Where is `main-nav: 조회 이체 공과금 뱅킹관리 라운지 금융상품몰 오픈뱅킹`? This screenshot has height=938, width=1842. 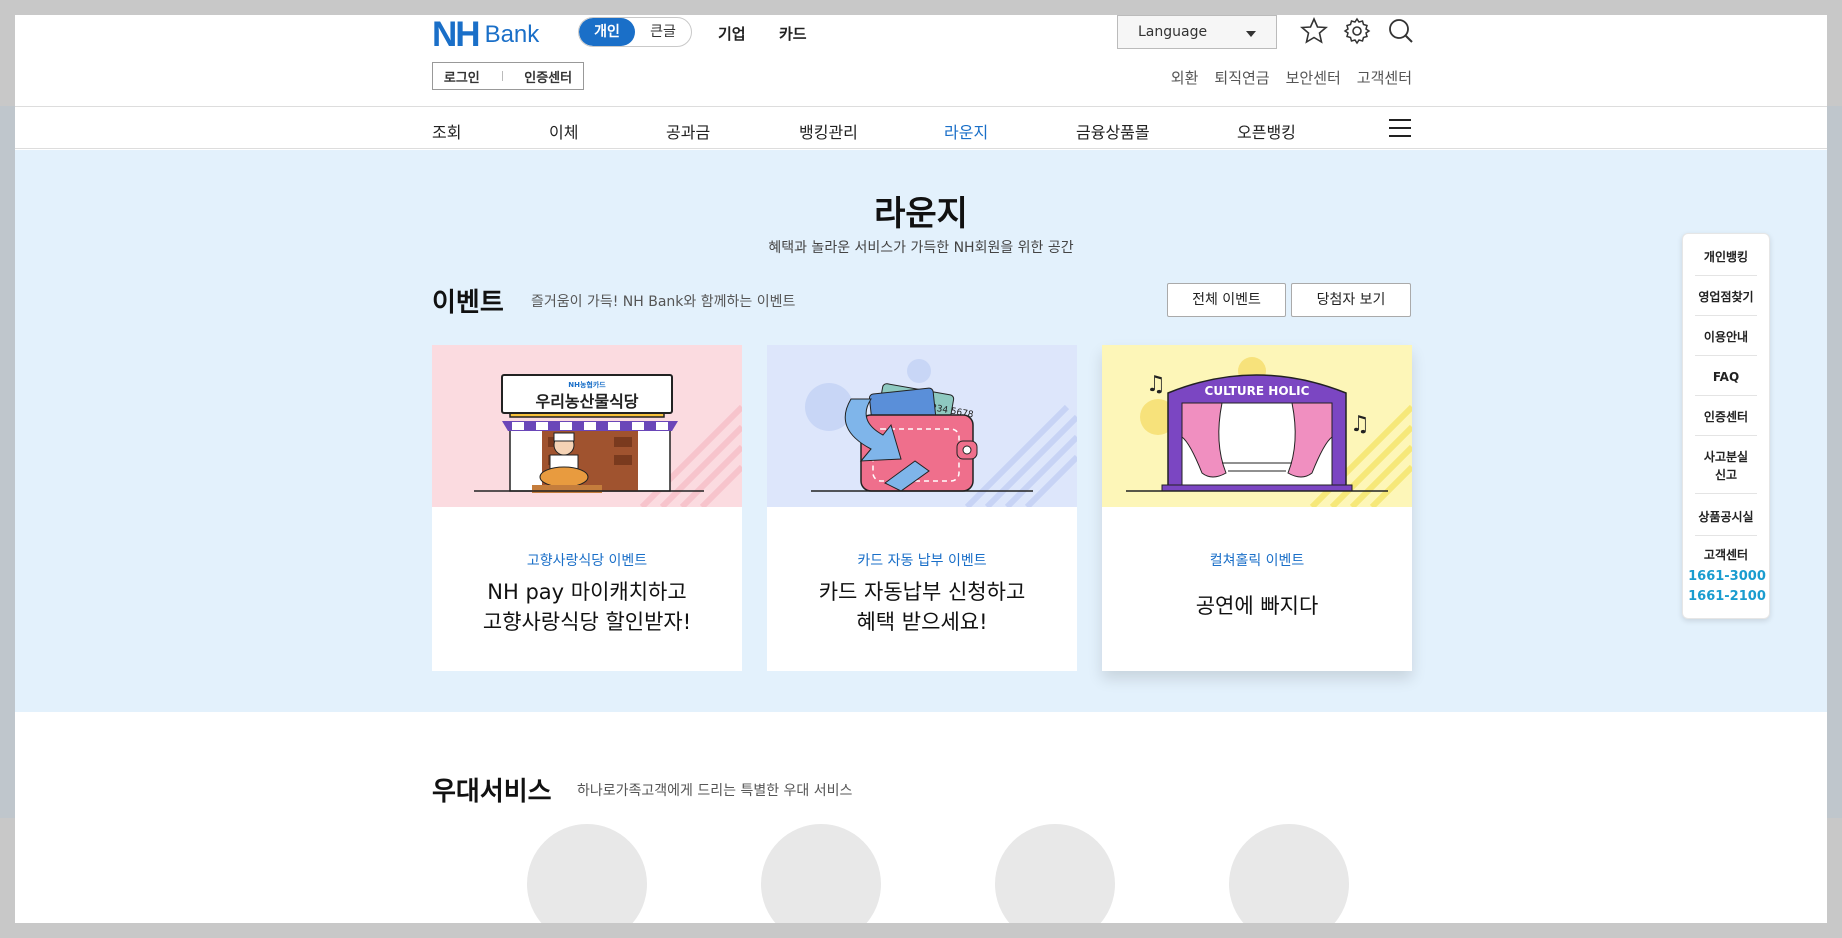
main-nav: 조회 이체 공과금 뱅킹관리 라운지 금융상품몰 오픈뱅킹 is located at coordinates (921, 127).